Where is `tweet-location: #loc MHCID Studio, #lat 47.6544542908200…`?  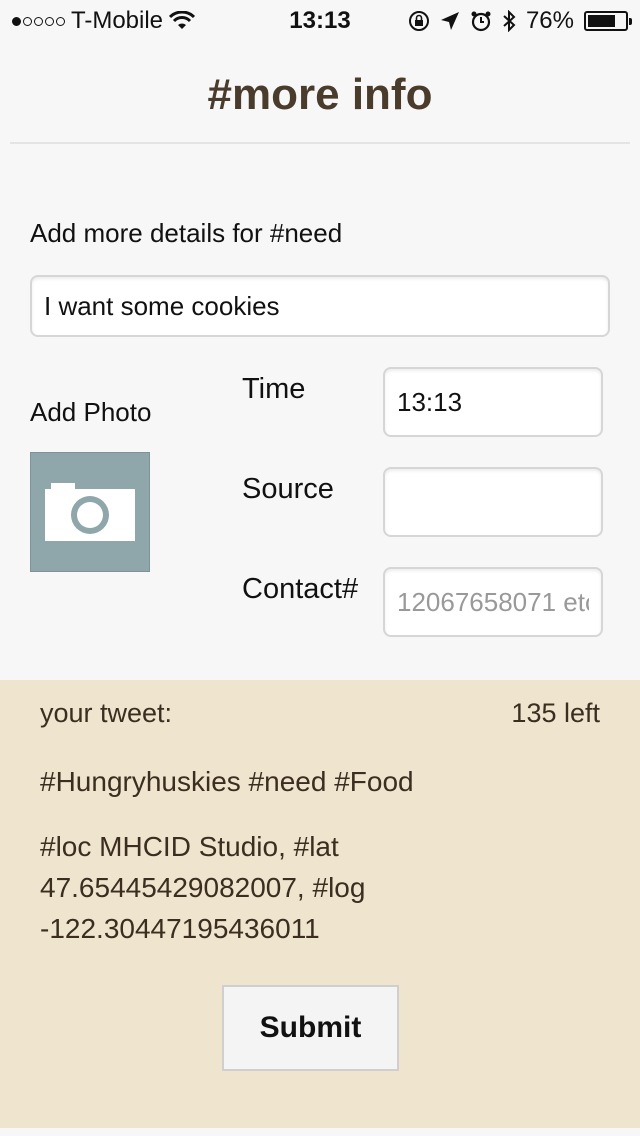 tweet-location: #loc MHCID Studio, #lat 47.6544542908200… is located at coordinates (203, 887).